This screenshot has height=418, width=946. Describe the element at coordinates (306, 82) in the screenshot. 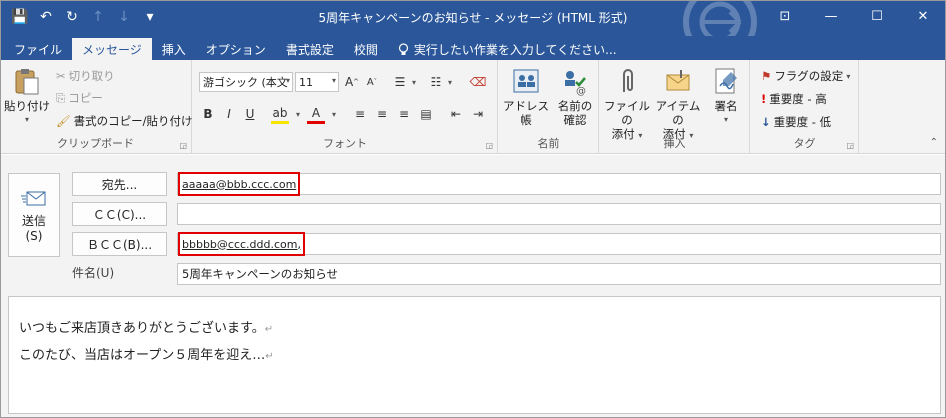

I see `font-size-value: 11` at that location.